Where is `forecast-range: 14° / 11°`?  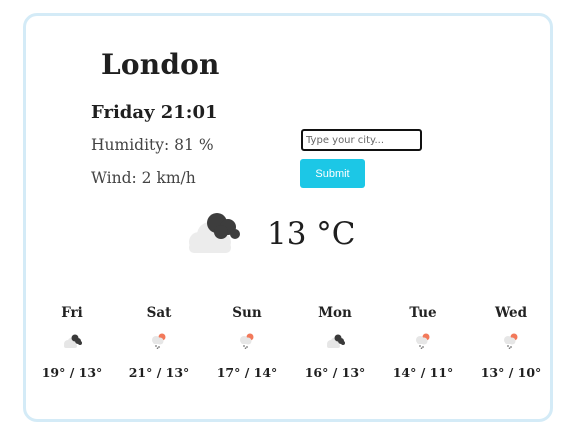 forecast-range: 14° / 11° is located at coordinates (423, 372).